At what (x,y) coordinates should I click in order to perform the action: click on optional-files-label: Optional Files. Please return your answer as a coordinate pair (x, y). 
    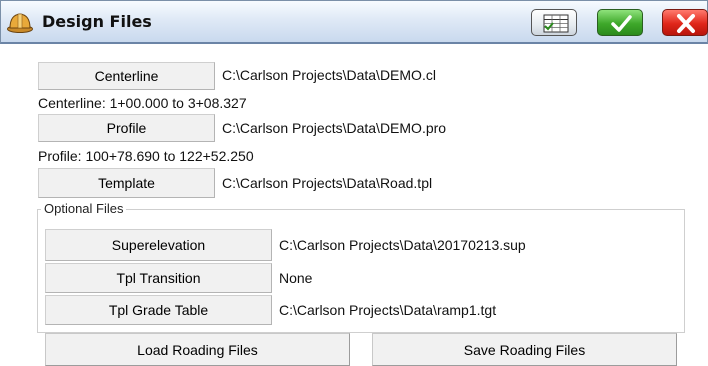
    Looking at the image, I should click on (84, 208).